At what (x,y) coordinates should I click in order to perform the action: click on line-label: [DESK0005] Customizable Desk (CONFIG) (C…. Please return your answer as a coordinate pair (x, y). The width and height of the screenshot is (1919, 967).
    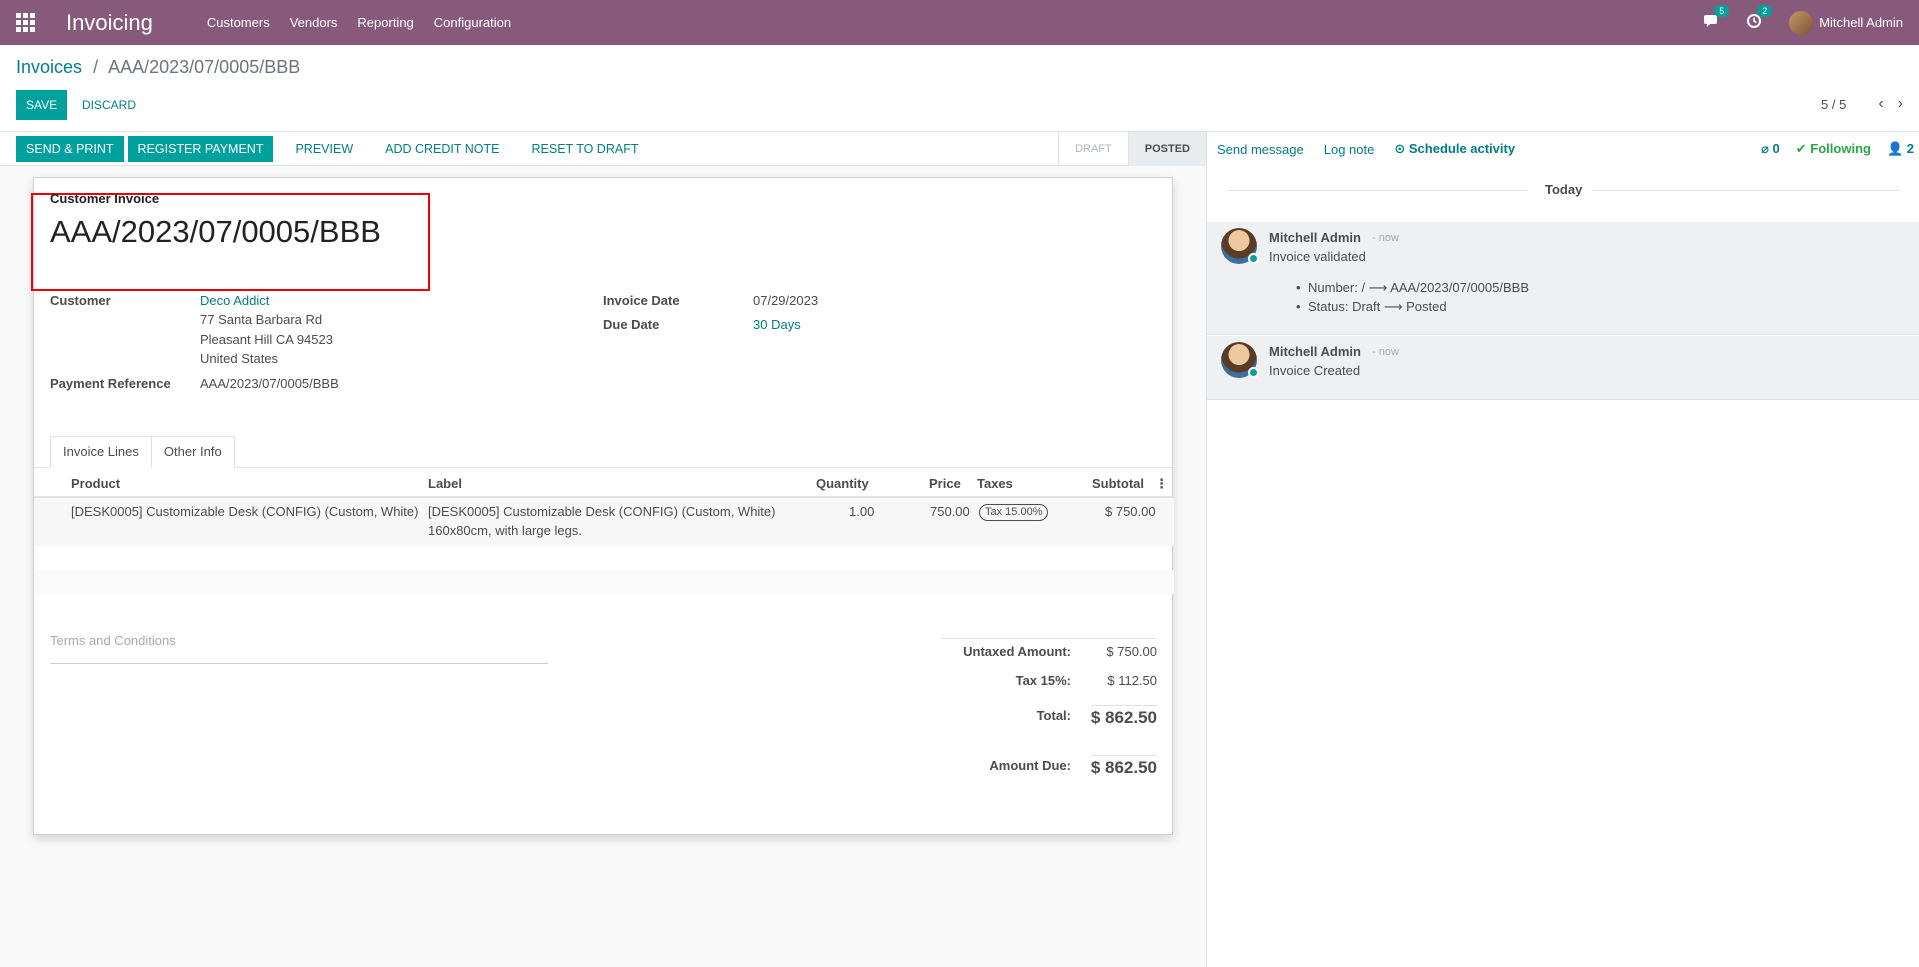
    Looking at the image, I should click on (601, 511).